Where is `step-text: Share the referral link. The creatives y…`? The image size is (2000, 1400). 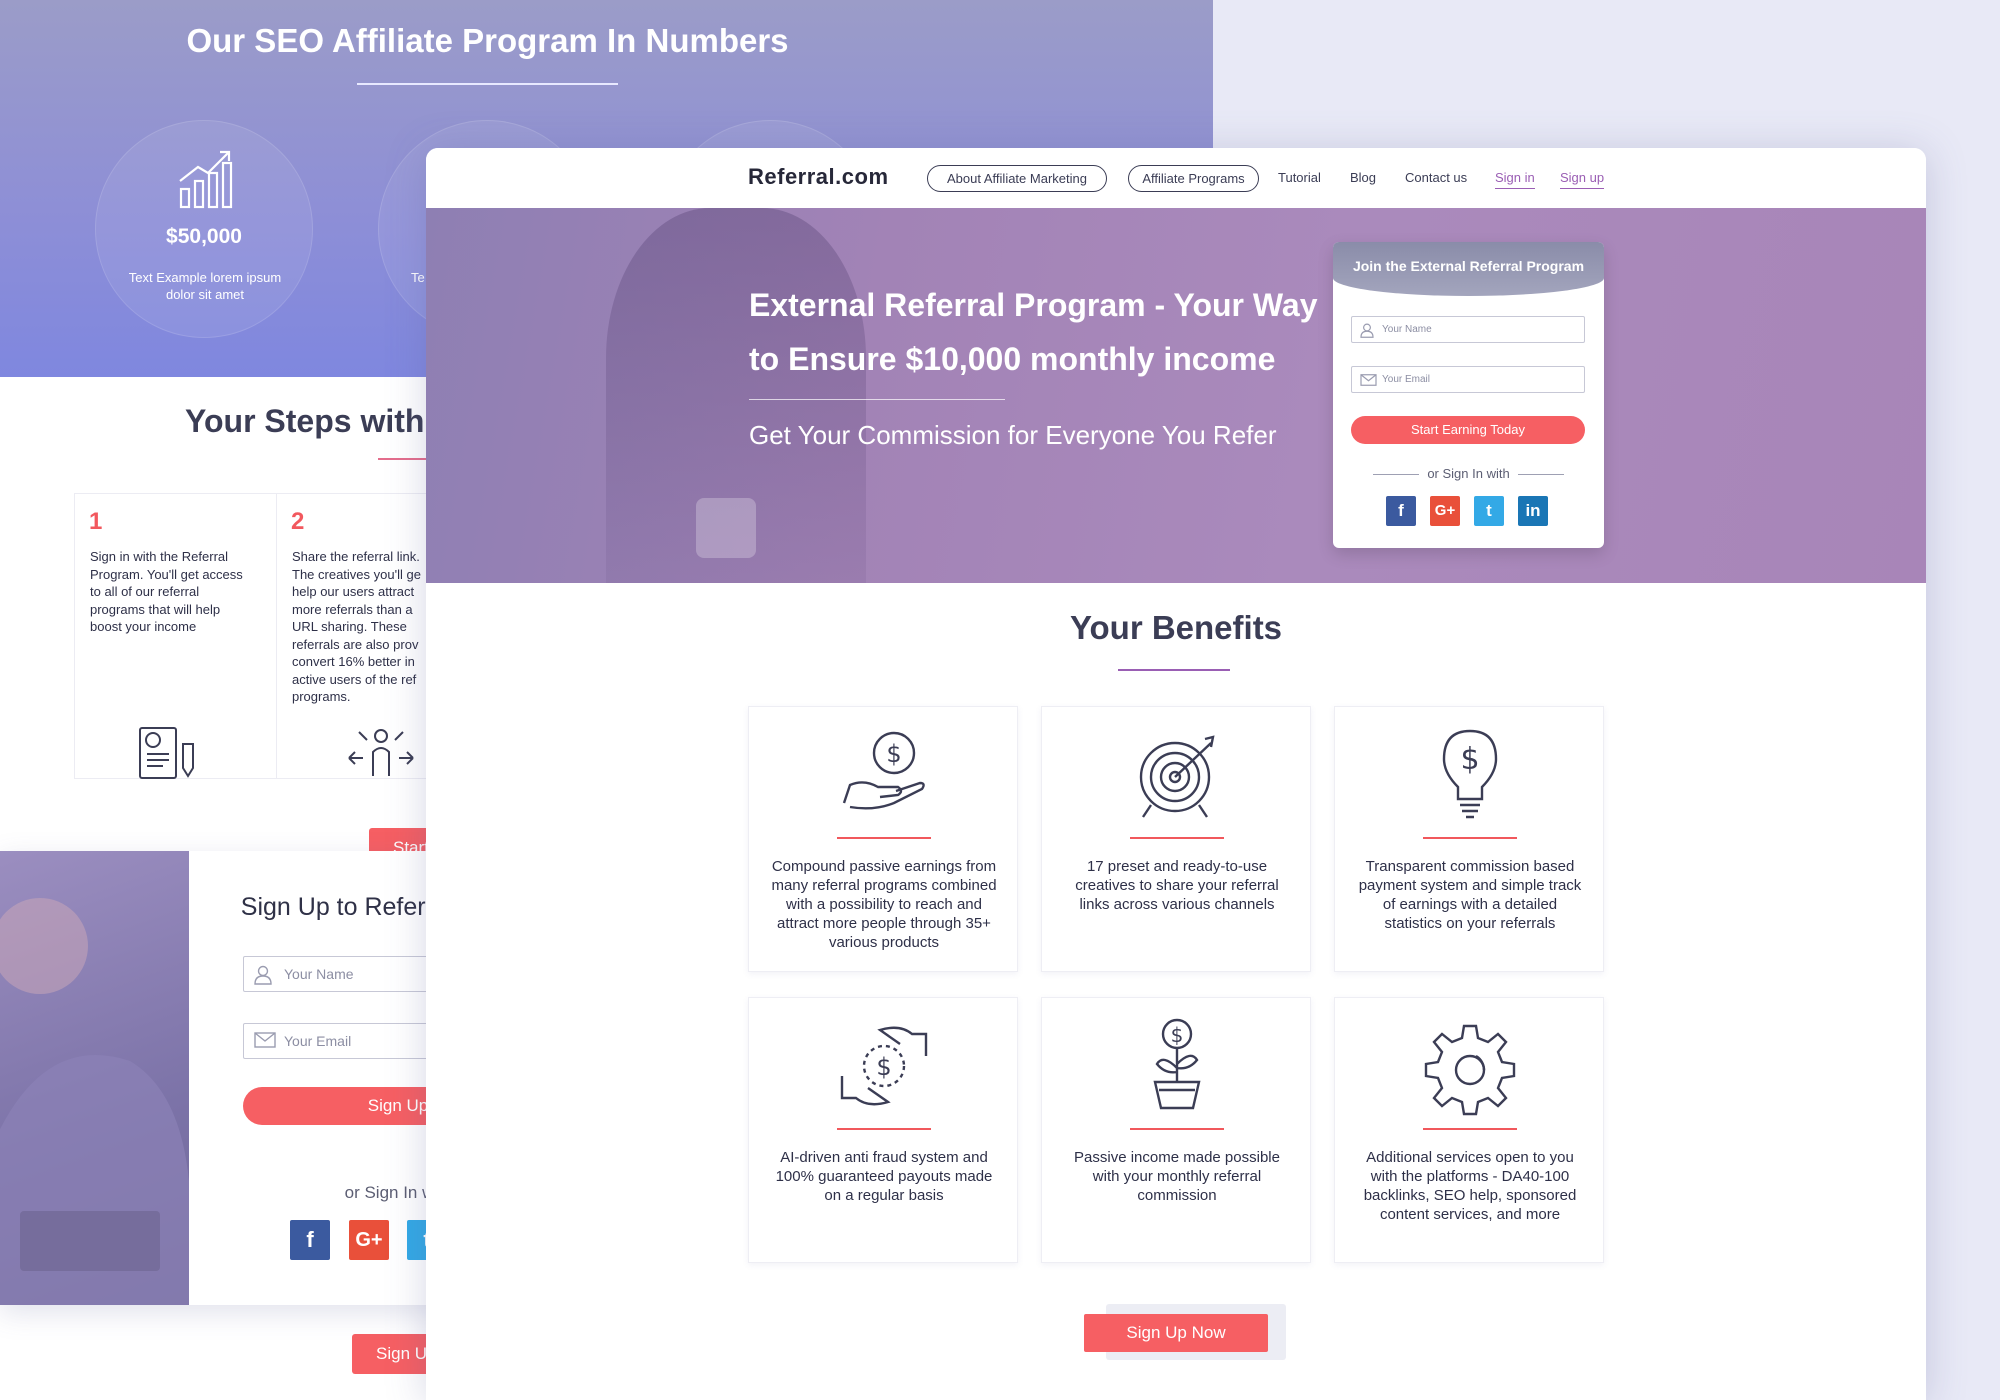 step-text: Share the referral link. The creatives y… is located at coordinates (356, 626).